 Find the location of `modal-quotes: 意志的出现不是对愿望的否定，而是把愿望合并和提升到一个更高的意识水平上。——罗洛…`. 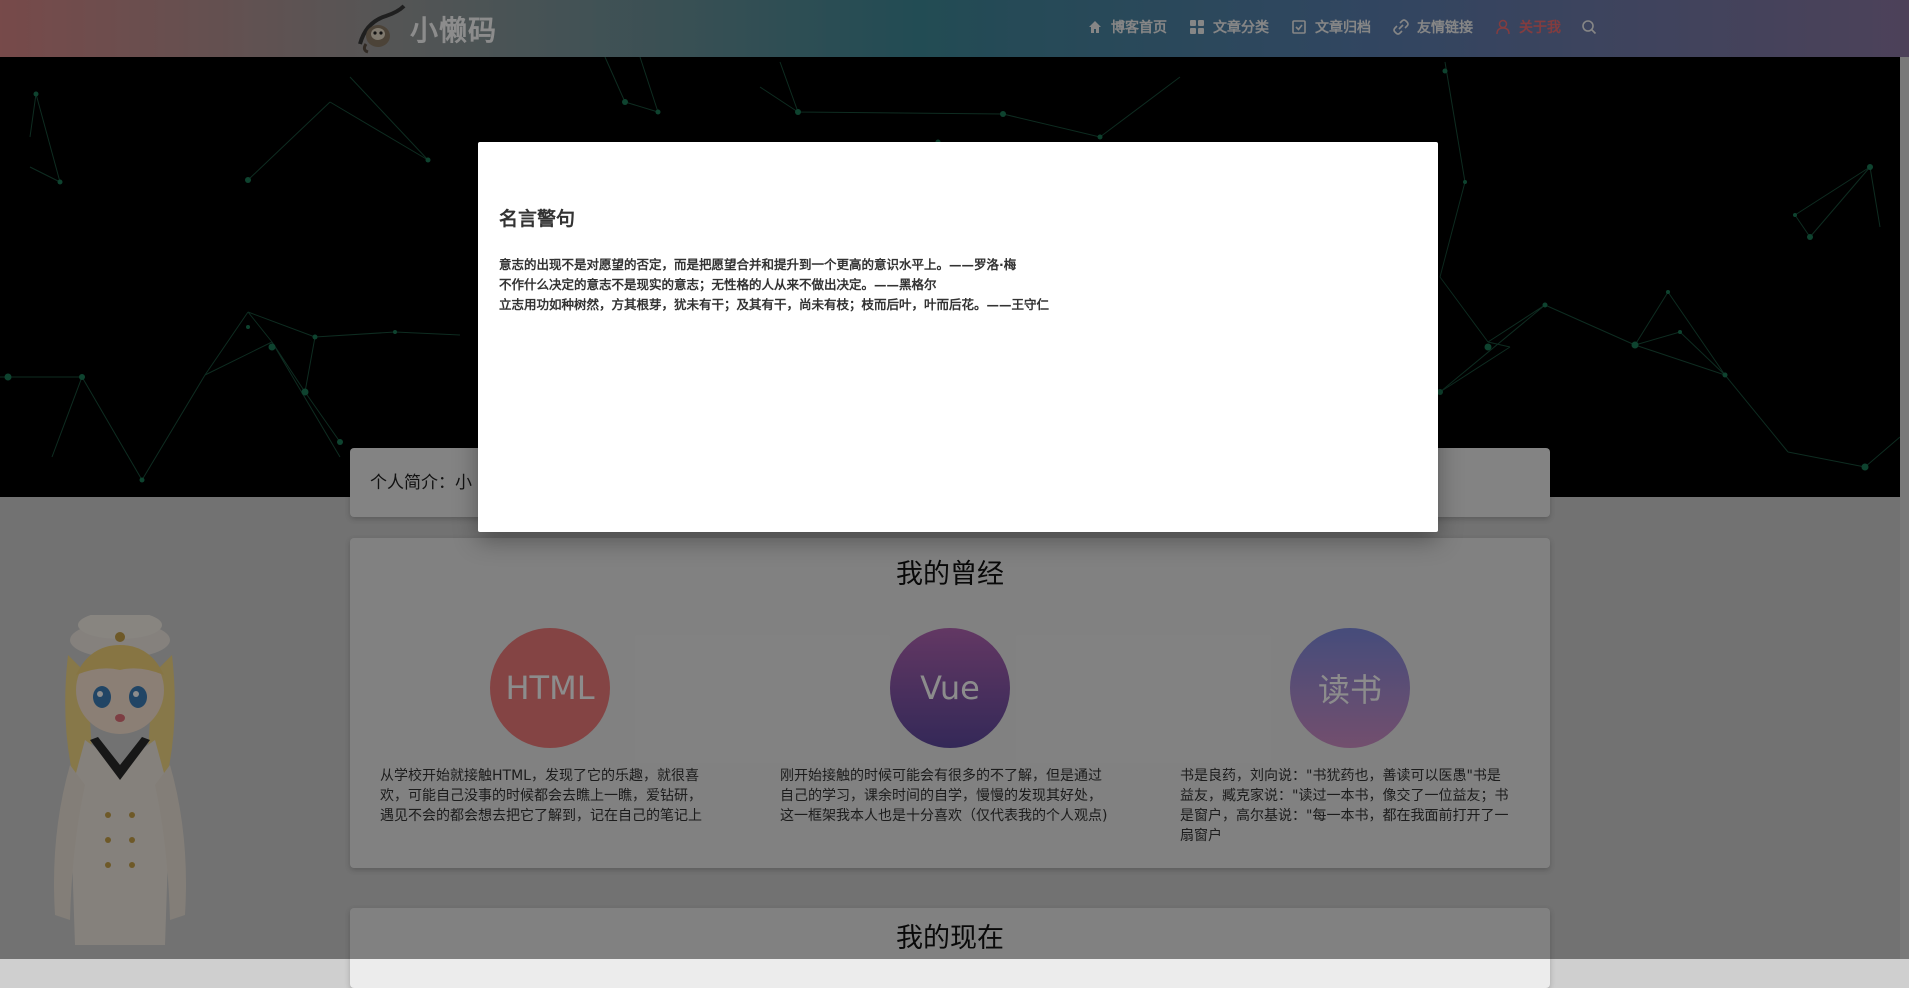

modal-quotes: 意志的出现不是对愿望的否定，而是把愿望合并和提升到一个更高的意识水平上。——罗洛… is located at coordinates (774, 285).